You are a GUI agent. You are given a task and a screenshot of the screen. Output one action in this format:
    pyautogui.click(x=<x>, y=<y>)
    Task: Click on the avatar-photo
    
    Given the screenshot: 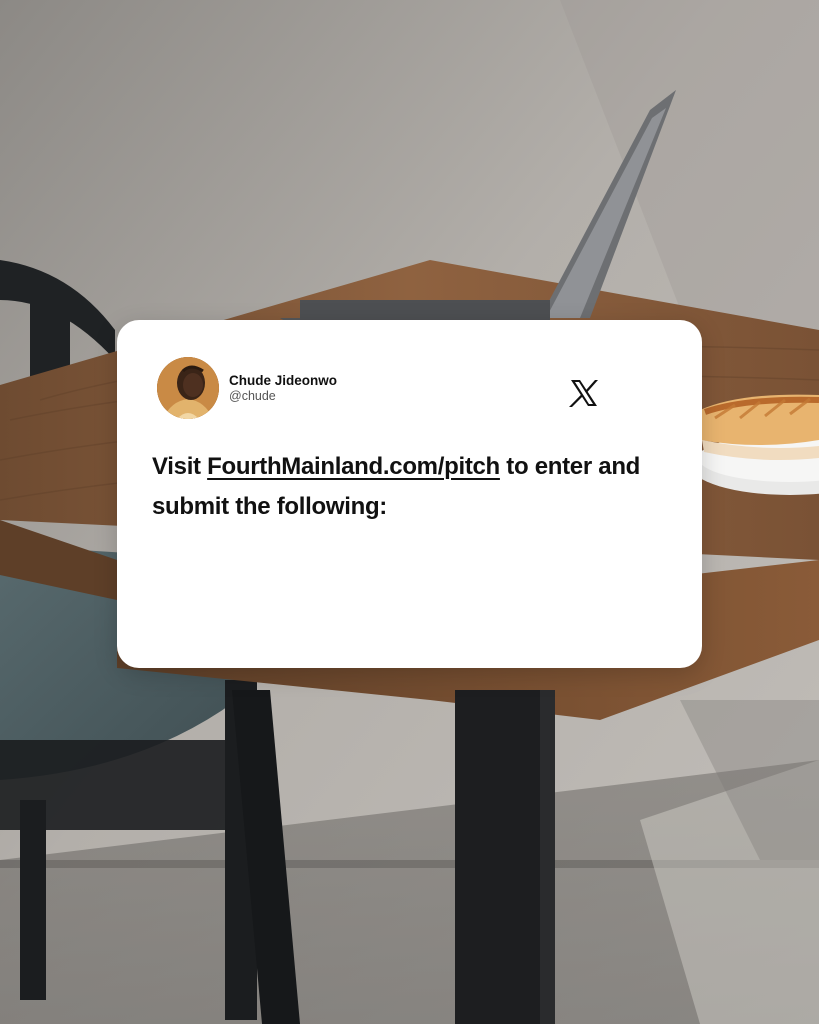 What is the action you would take?
    pyautogui.click(x=188, y=388)
    